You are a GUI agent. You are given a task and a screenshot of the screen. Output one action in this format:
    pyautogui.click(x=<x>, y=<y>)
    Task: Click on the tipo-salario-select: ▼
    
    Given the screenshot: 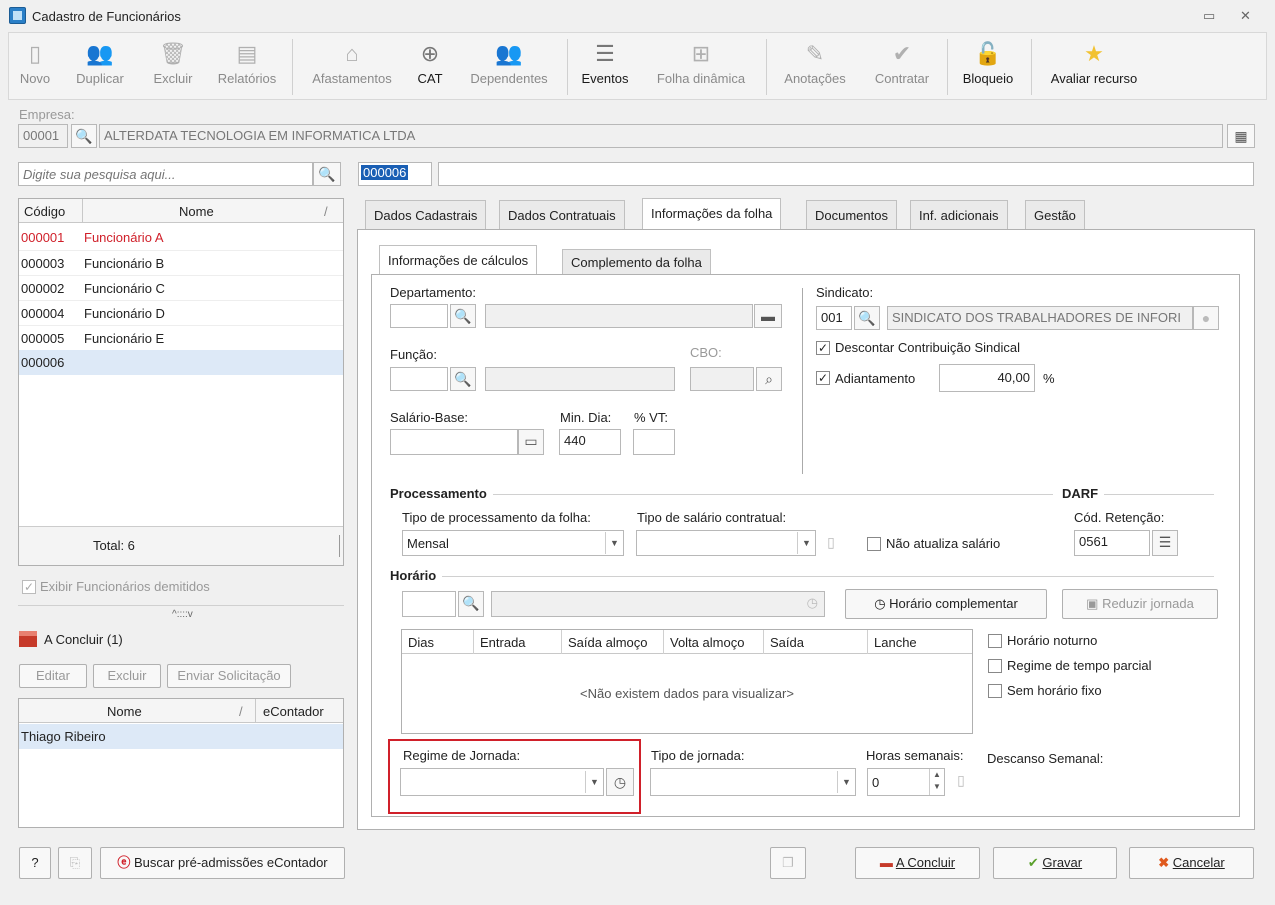 What is the action you would take?
    pyautogui.click(x=726, y=543)
    